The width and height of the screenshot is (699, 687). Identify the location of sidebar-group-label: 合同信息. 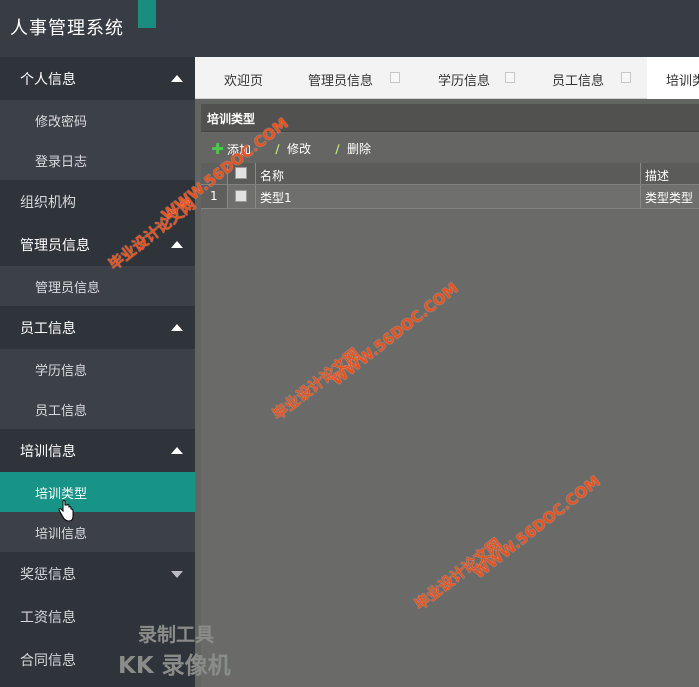
(48, 661).